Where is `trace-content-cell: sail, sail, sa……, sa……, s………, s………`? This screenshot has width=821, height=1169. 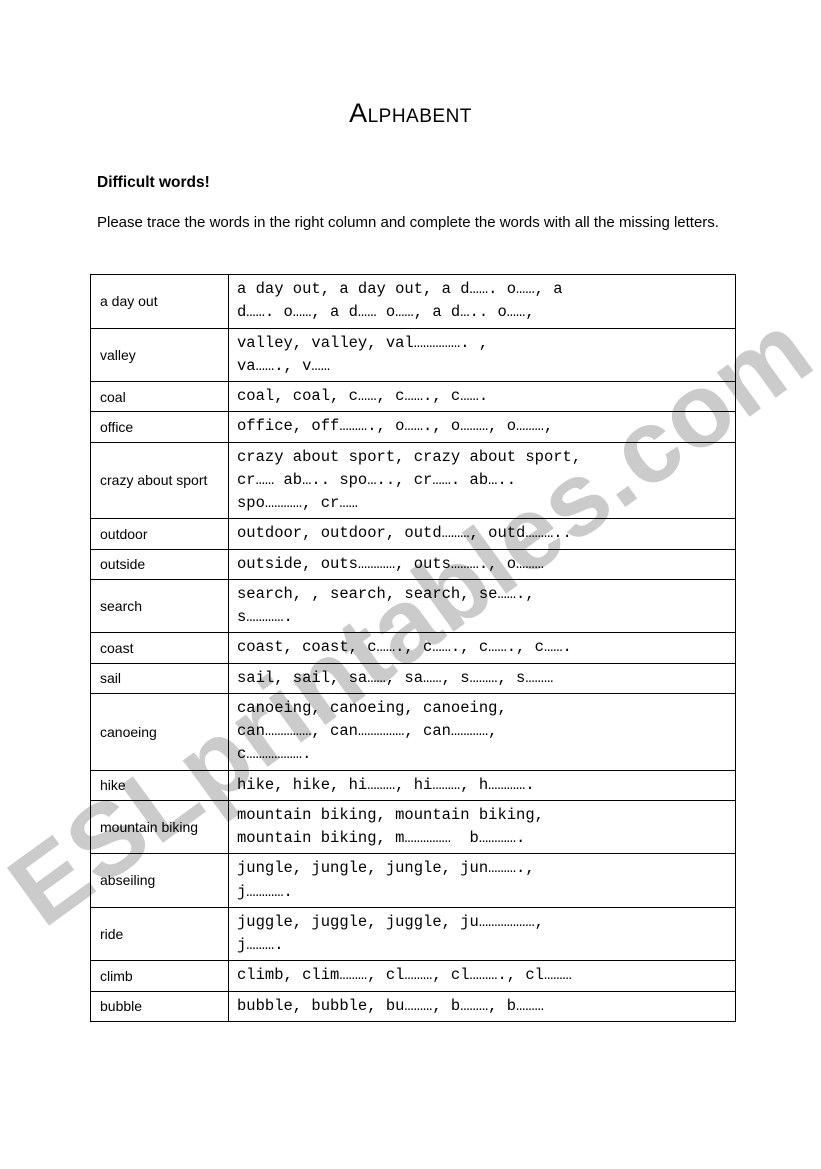 trace-content-cell: sail, sail, sa……, sa……, s………, s……… is located at coordinates (482, 678).